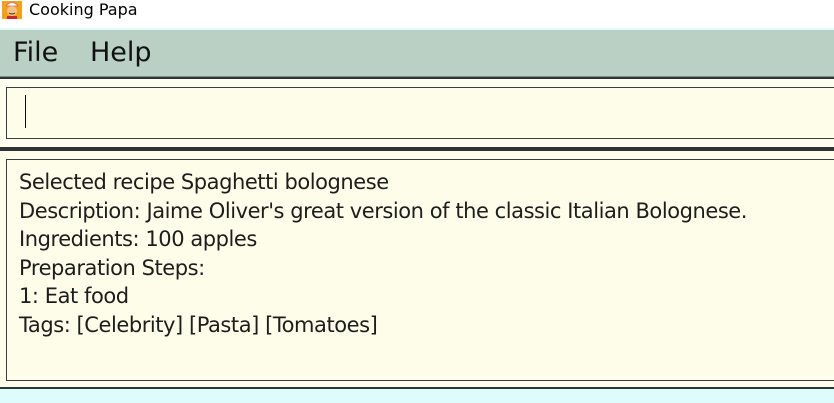  I want to click on chef-icon, so click(12, 10).